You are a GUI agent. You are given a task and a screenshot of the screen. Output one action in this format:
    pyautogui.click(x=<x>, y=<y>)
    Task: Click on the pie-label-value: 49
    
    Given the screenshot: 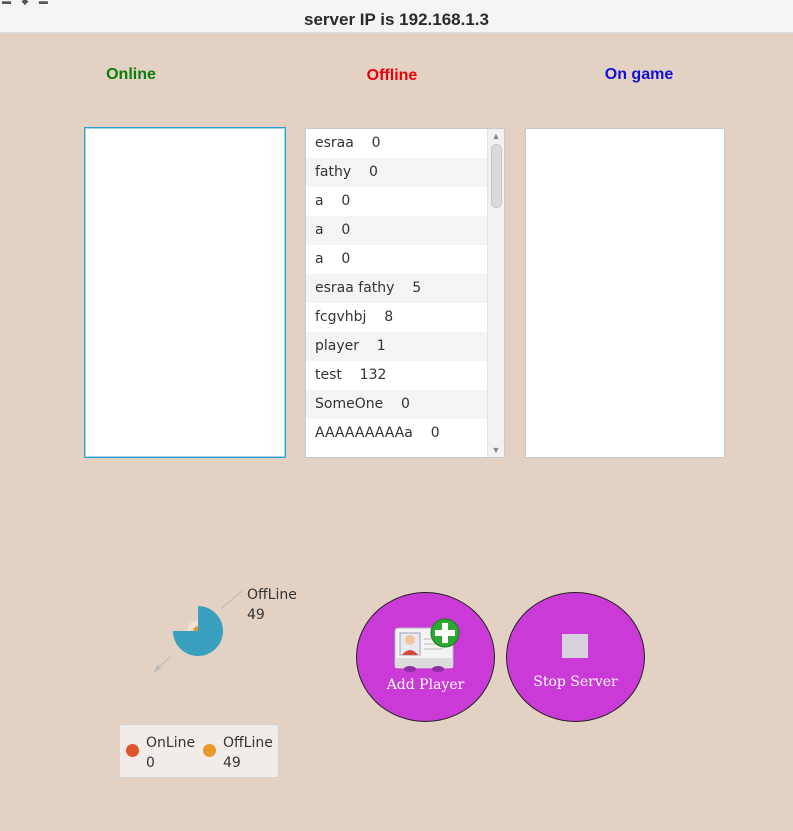 What is the action you would take?
    pyautogui.click(x=256, y=615)
    